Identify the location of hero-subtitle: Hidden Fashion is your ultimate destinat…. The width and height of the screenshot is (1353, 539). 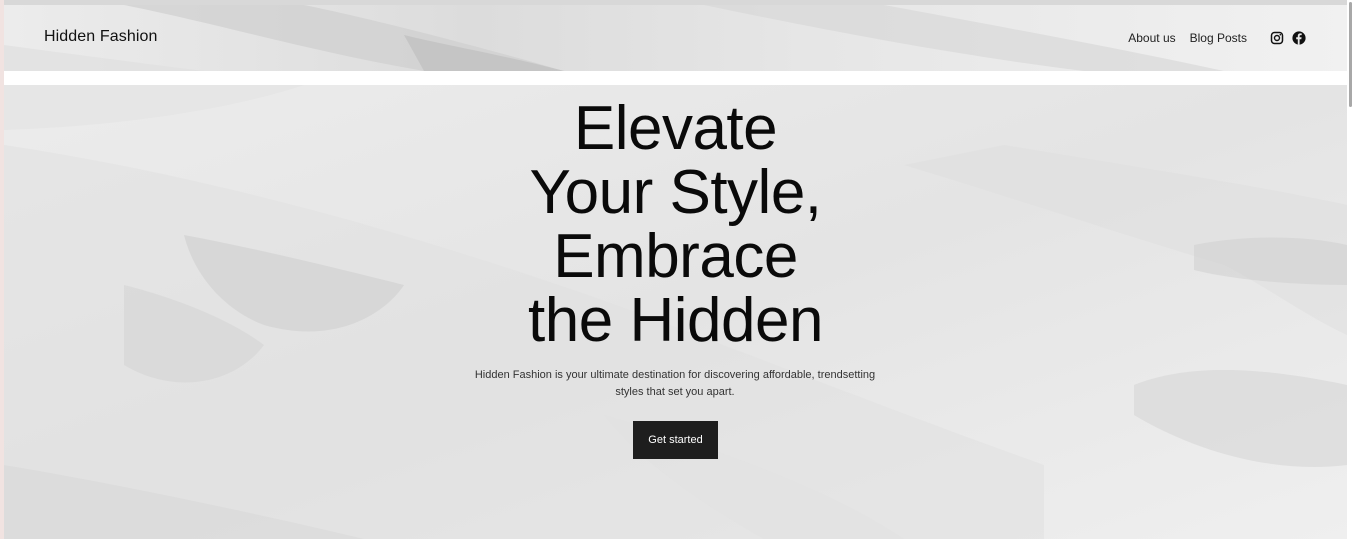
(675, 384).